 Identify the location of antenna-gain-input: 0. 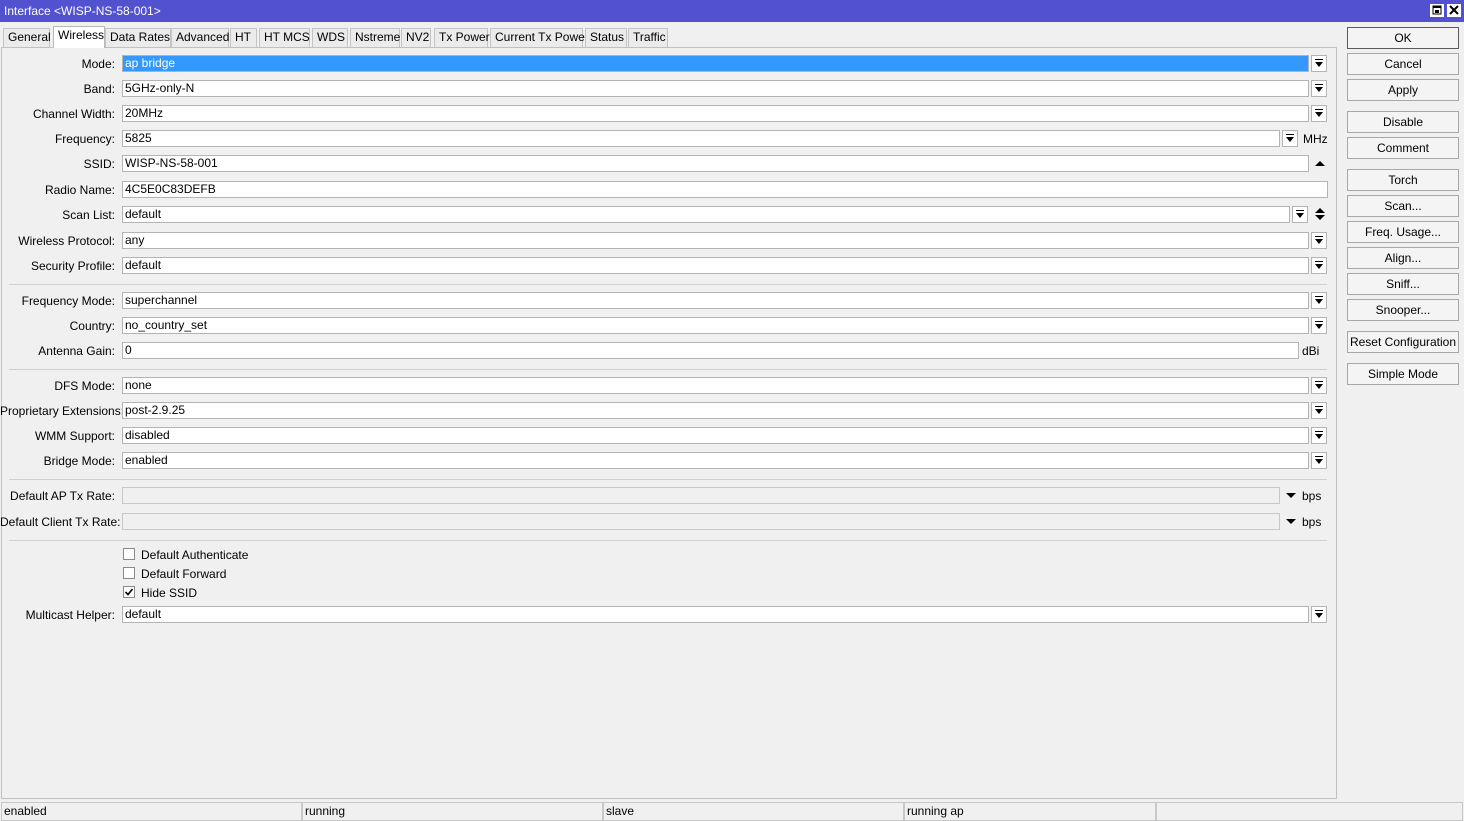
(710, 350).